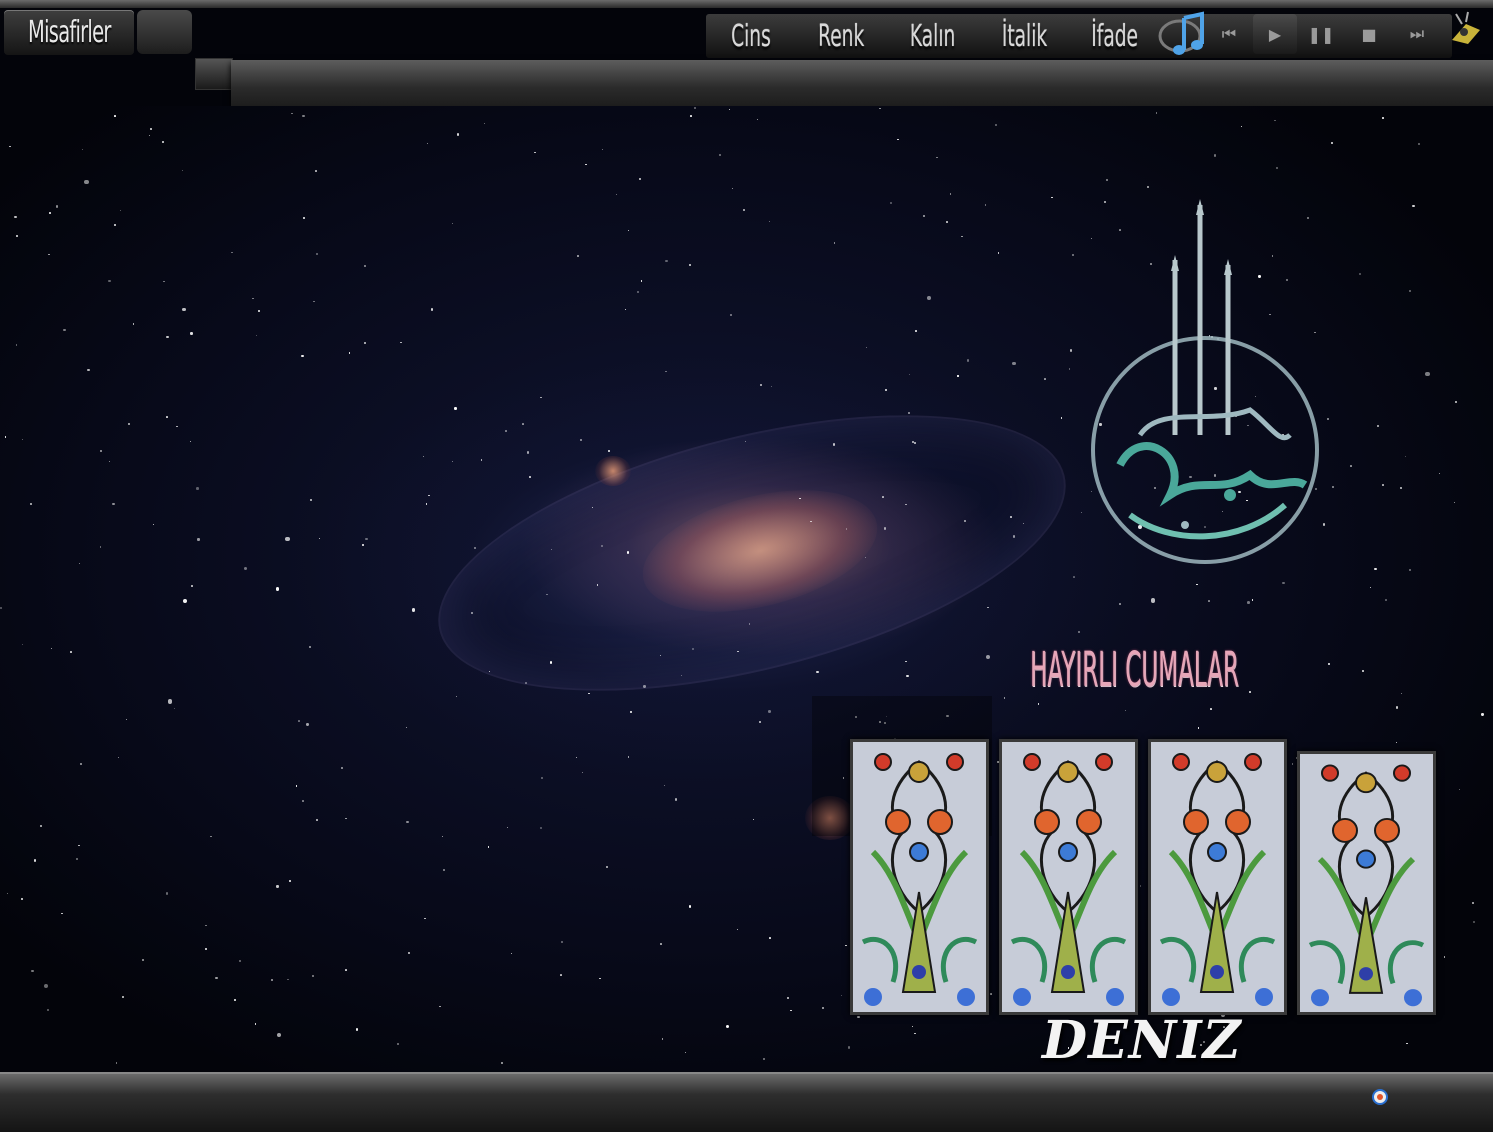  What do you see at coordinates (751, 36) in the screenshot?
I see `font-family-button: Cins` at bounding box center [751, 36].